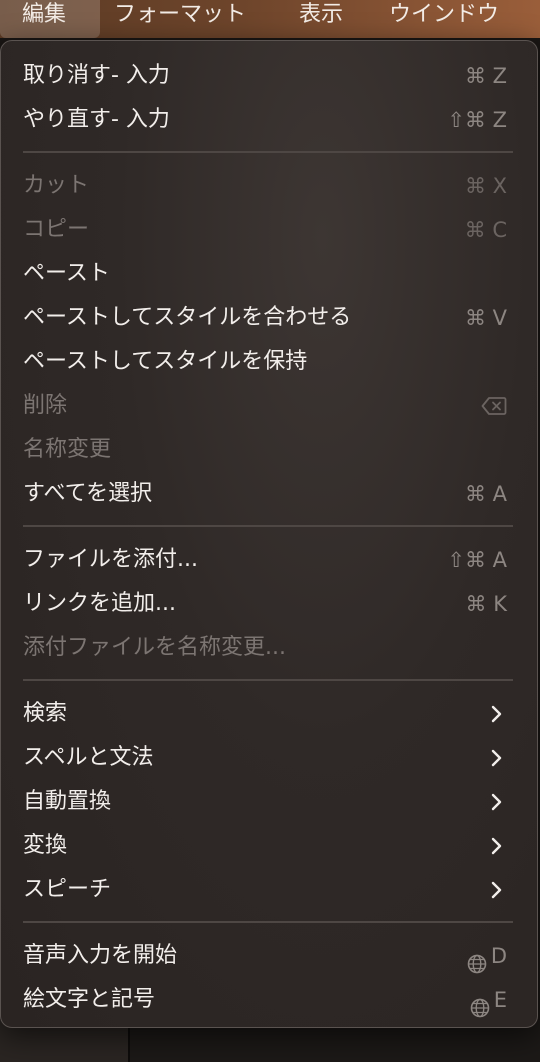  Describe the element at coordinates (96, 75) in the screenshot. I see `menu-item-label: 取り消す- 入力` at that location.